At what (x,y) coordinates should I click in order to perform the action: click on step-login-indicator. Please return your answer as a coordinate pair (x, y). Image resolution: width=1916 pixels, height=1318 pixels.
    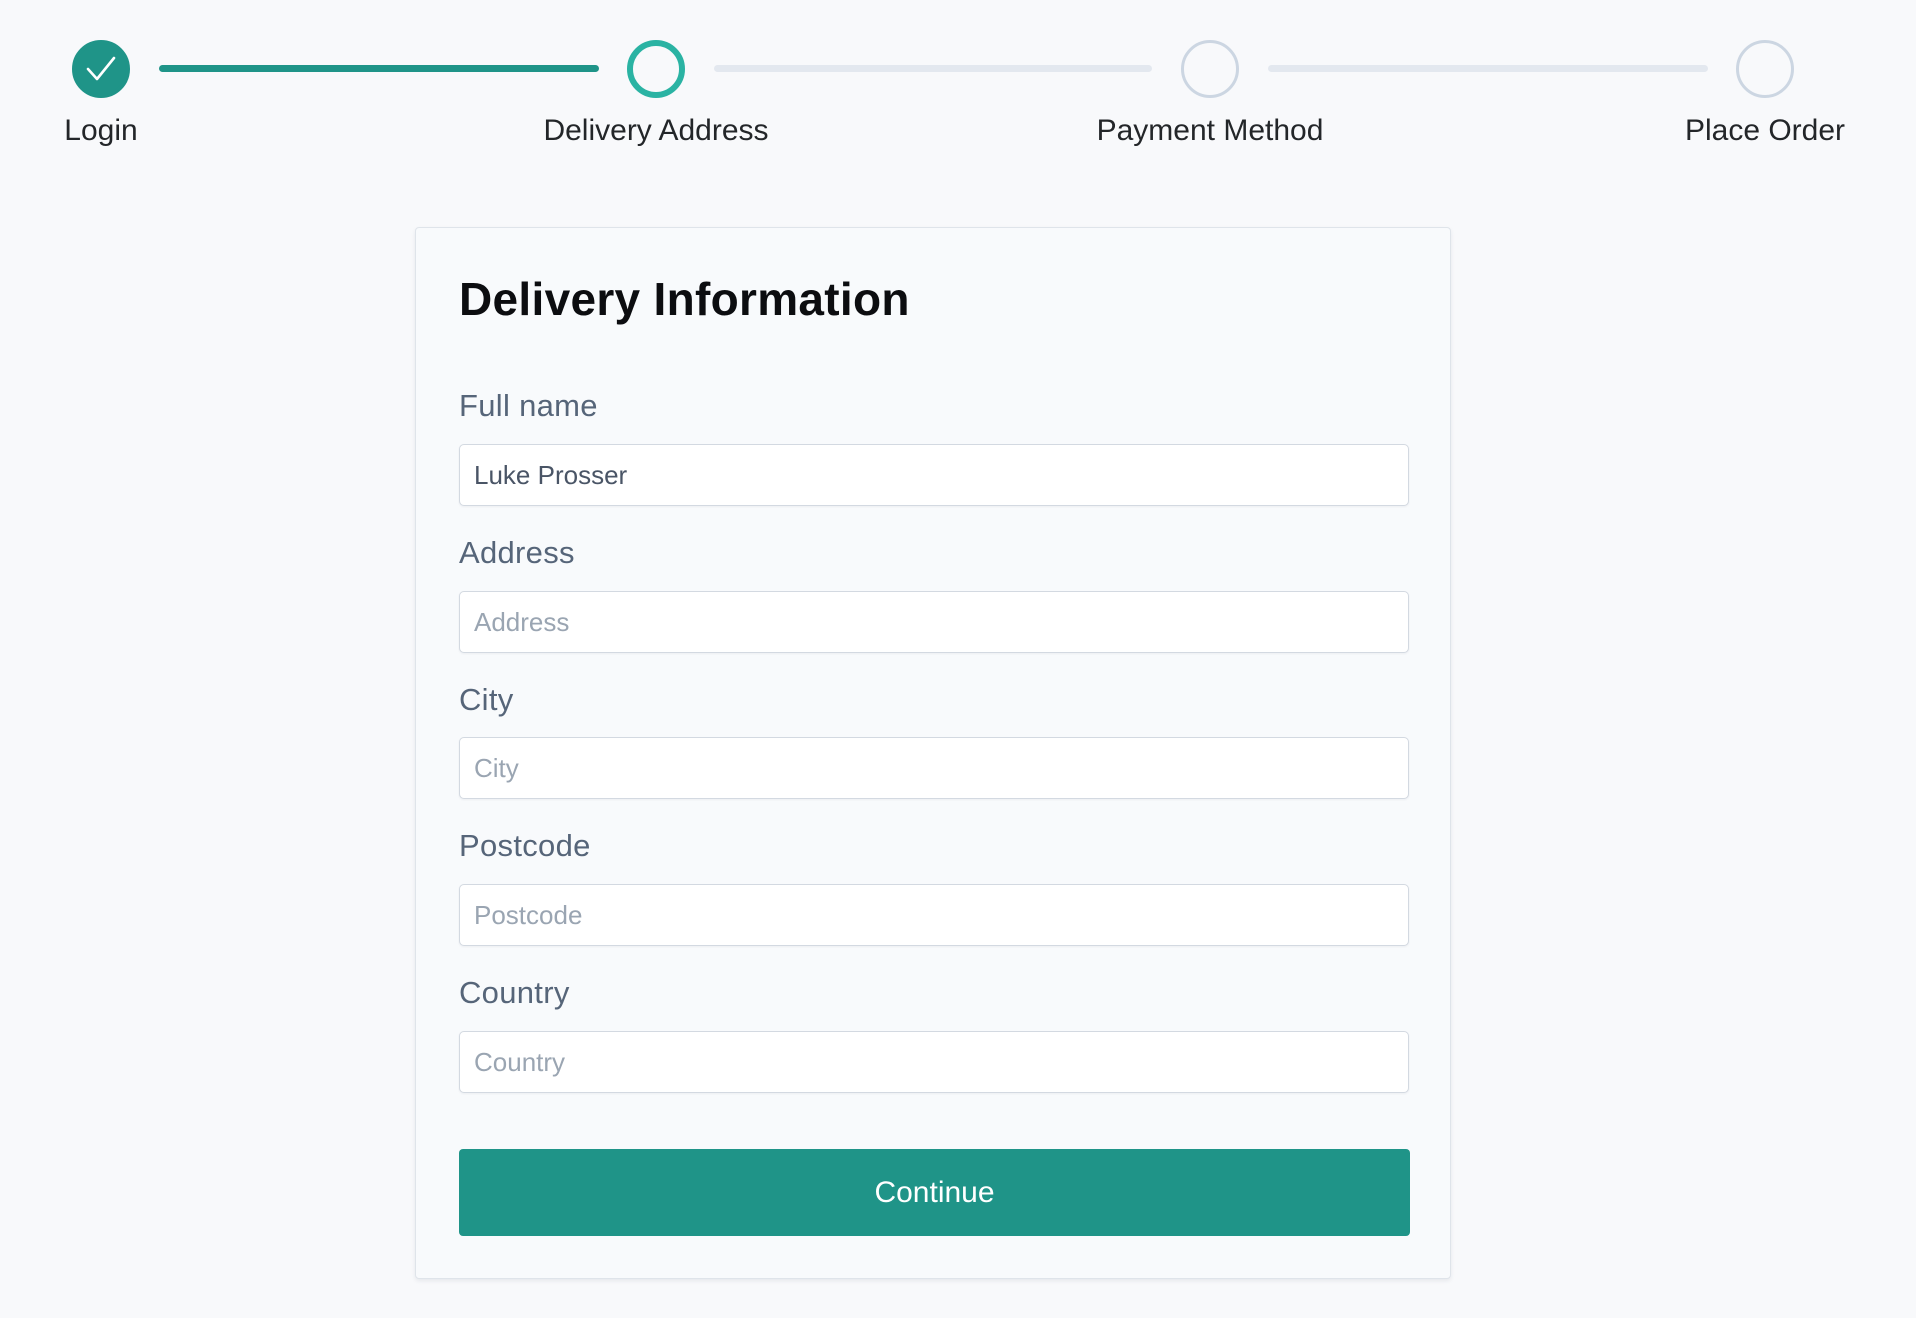
    Looking at the image, I should click on (101, 69).